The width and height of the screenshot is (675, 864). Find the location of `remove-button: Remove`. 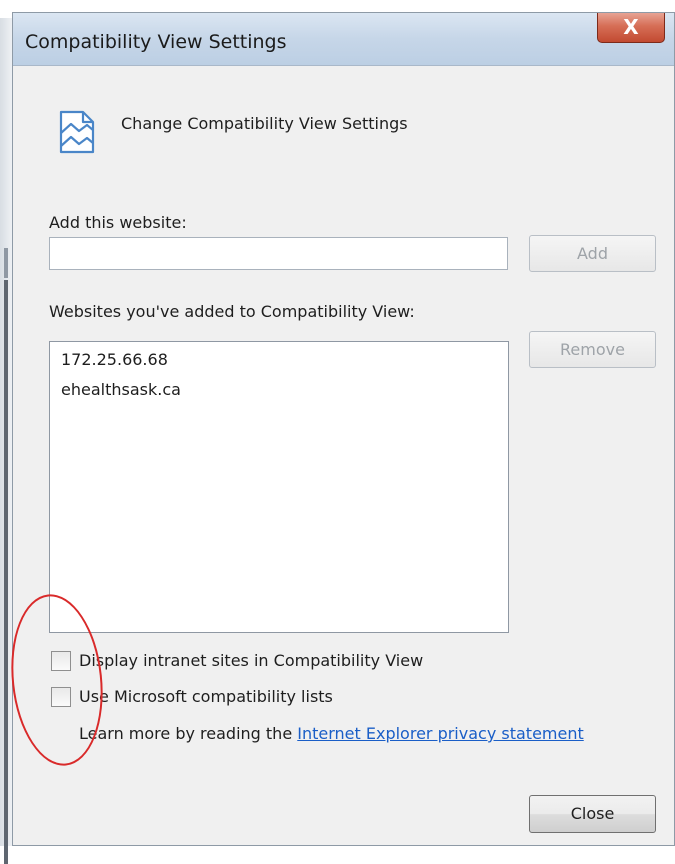

remove-button: Remove is located at coordinates (592, 349).